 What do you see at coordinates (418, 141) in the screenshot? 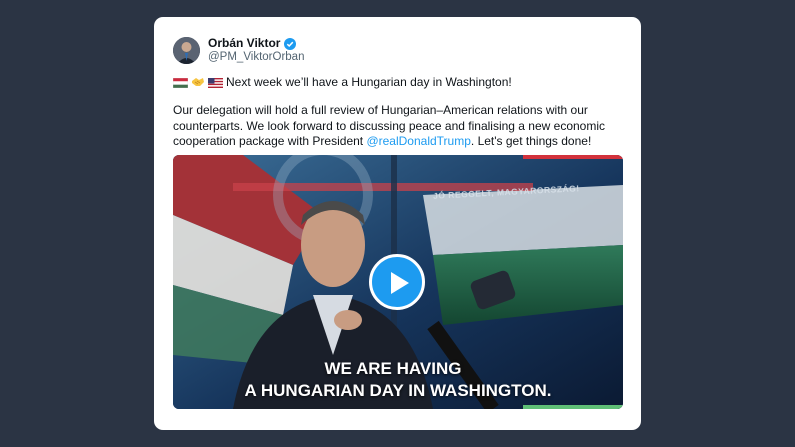
I see `mention-link: @realDonaldTrump` at bounding box center [418, 141].